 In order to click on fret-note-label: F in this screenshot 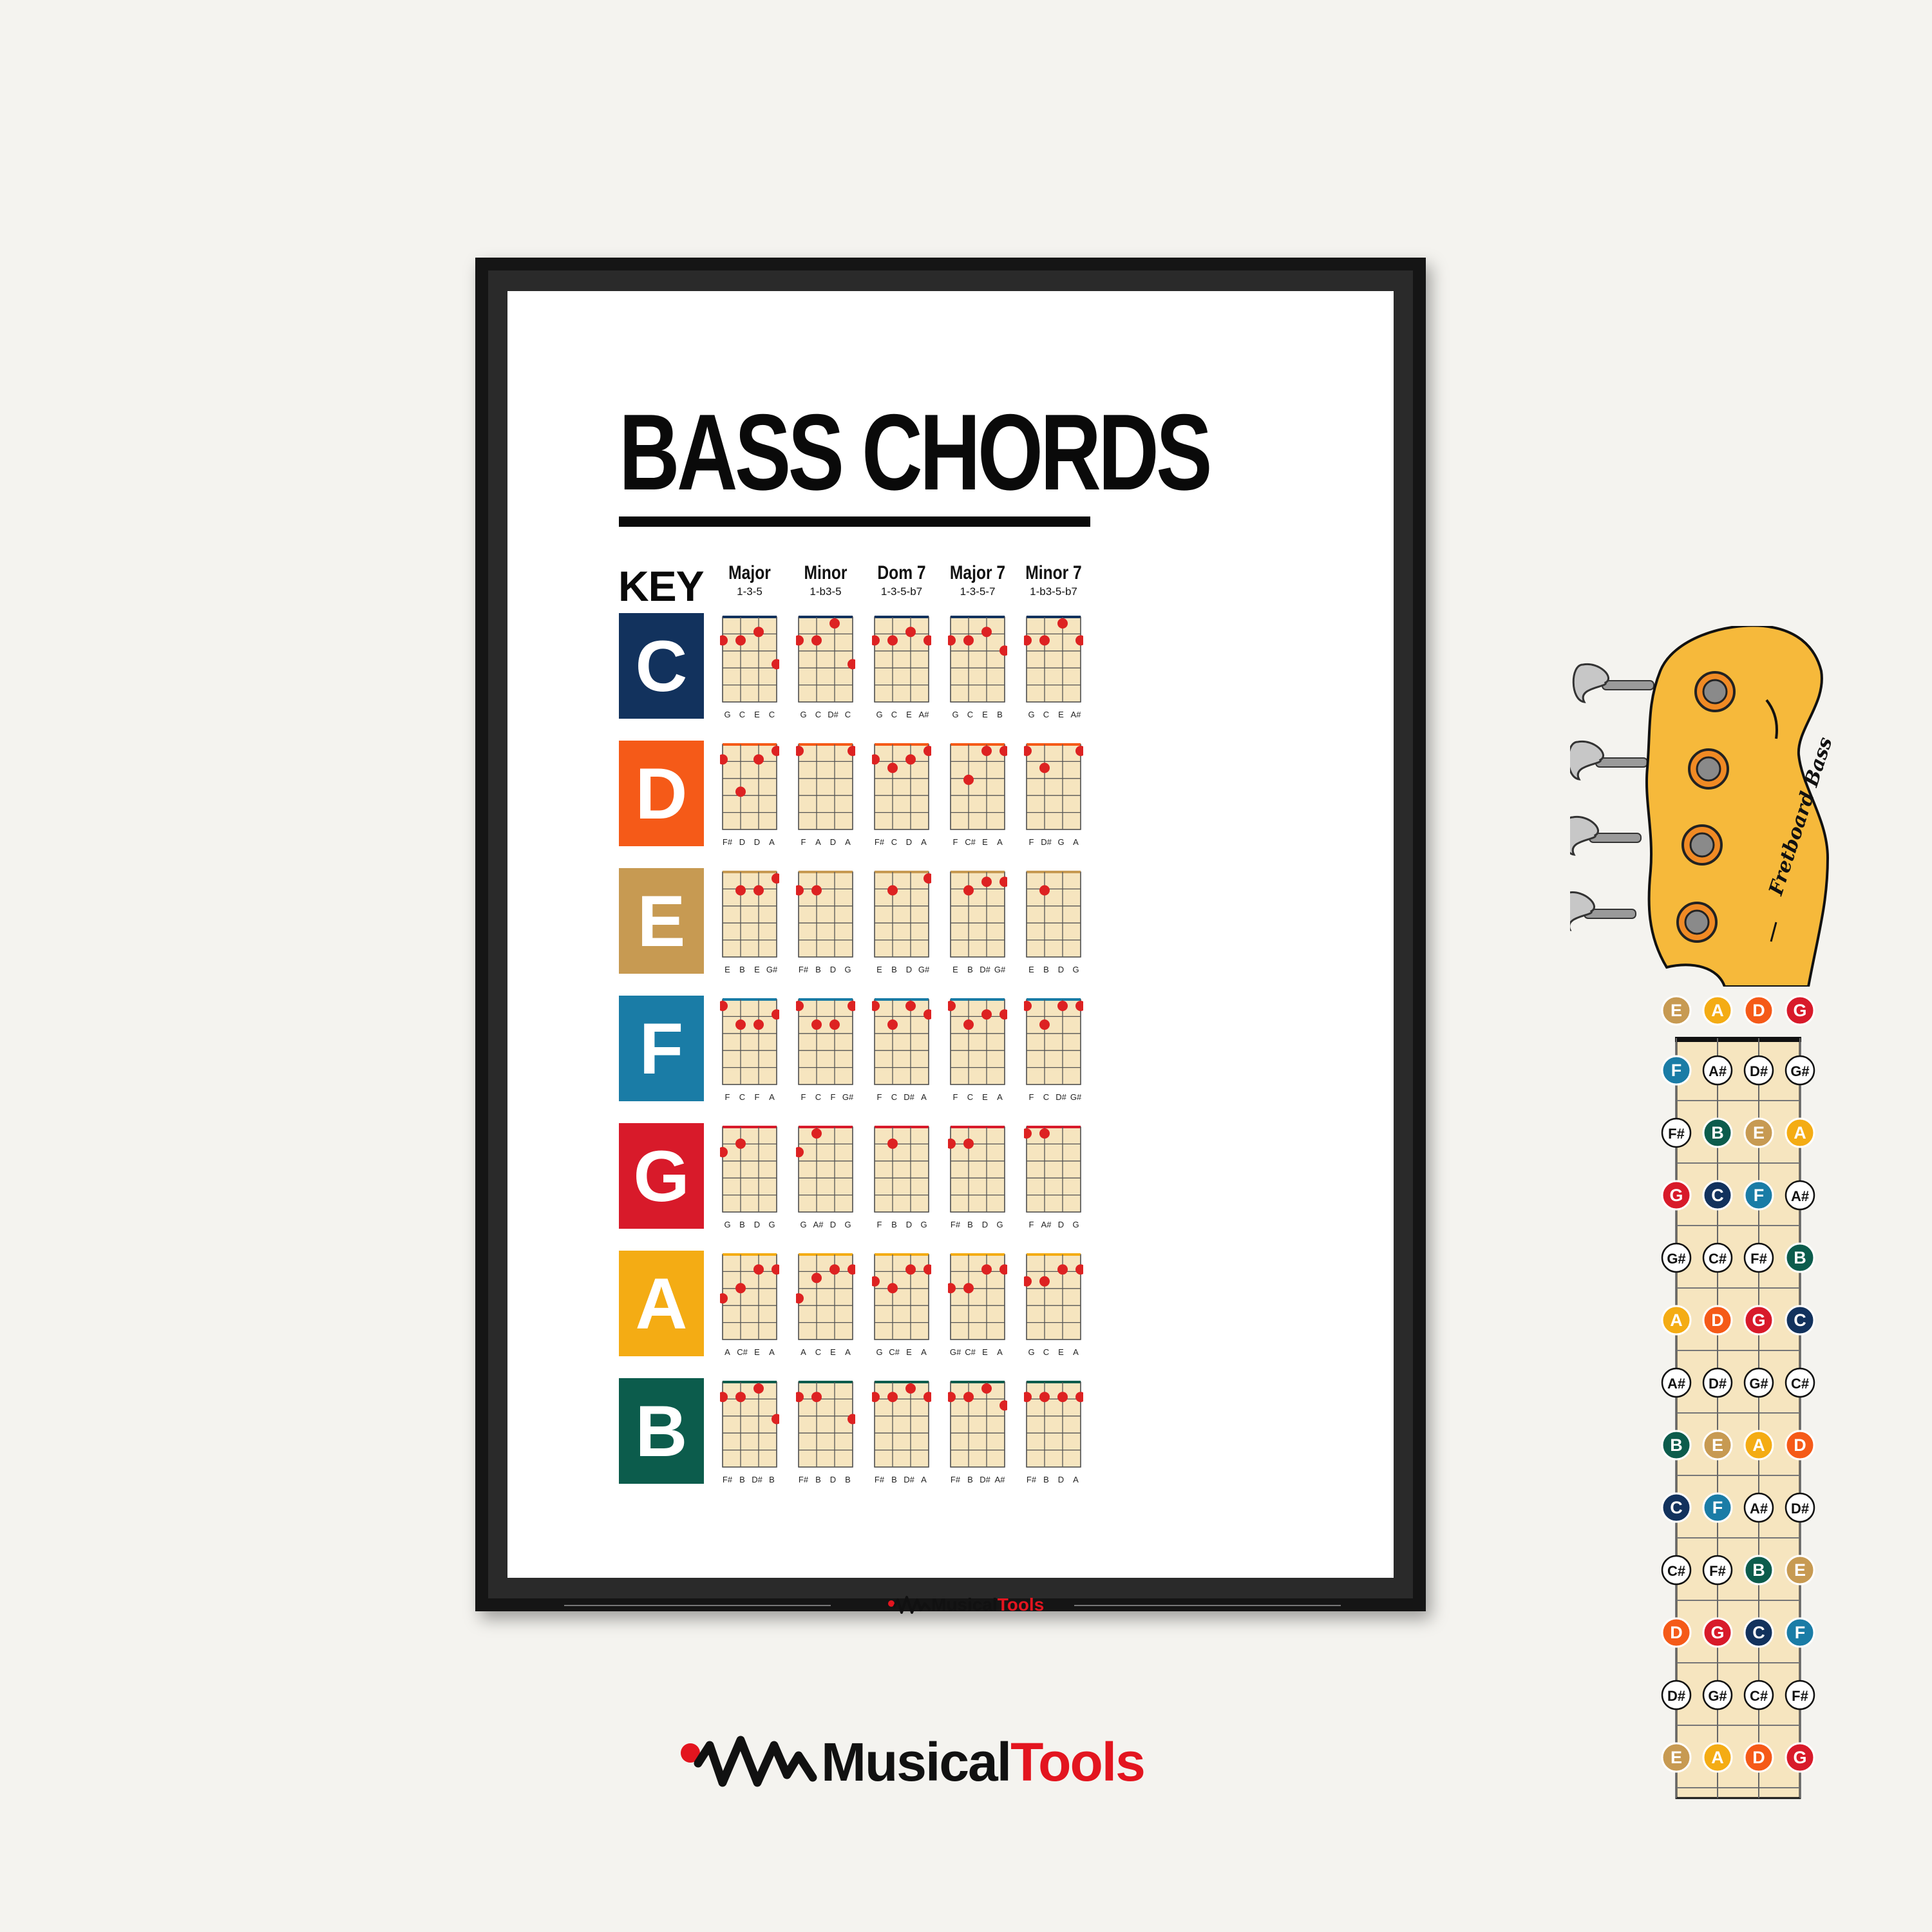, I will do `click(1760, 1195)`.